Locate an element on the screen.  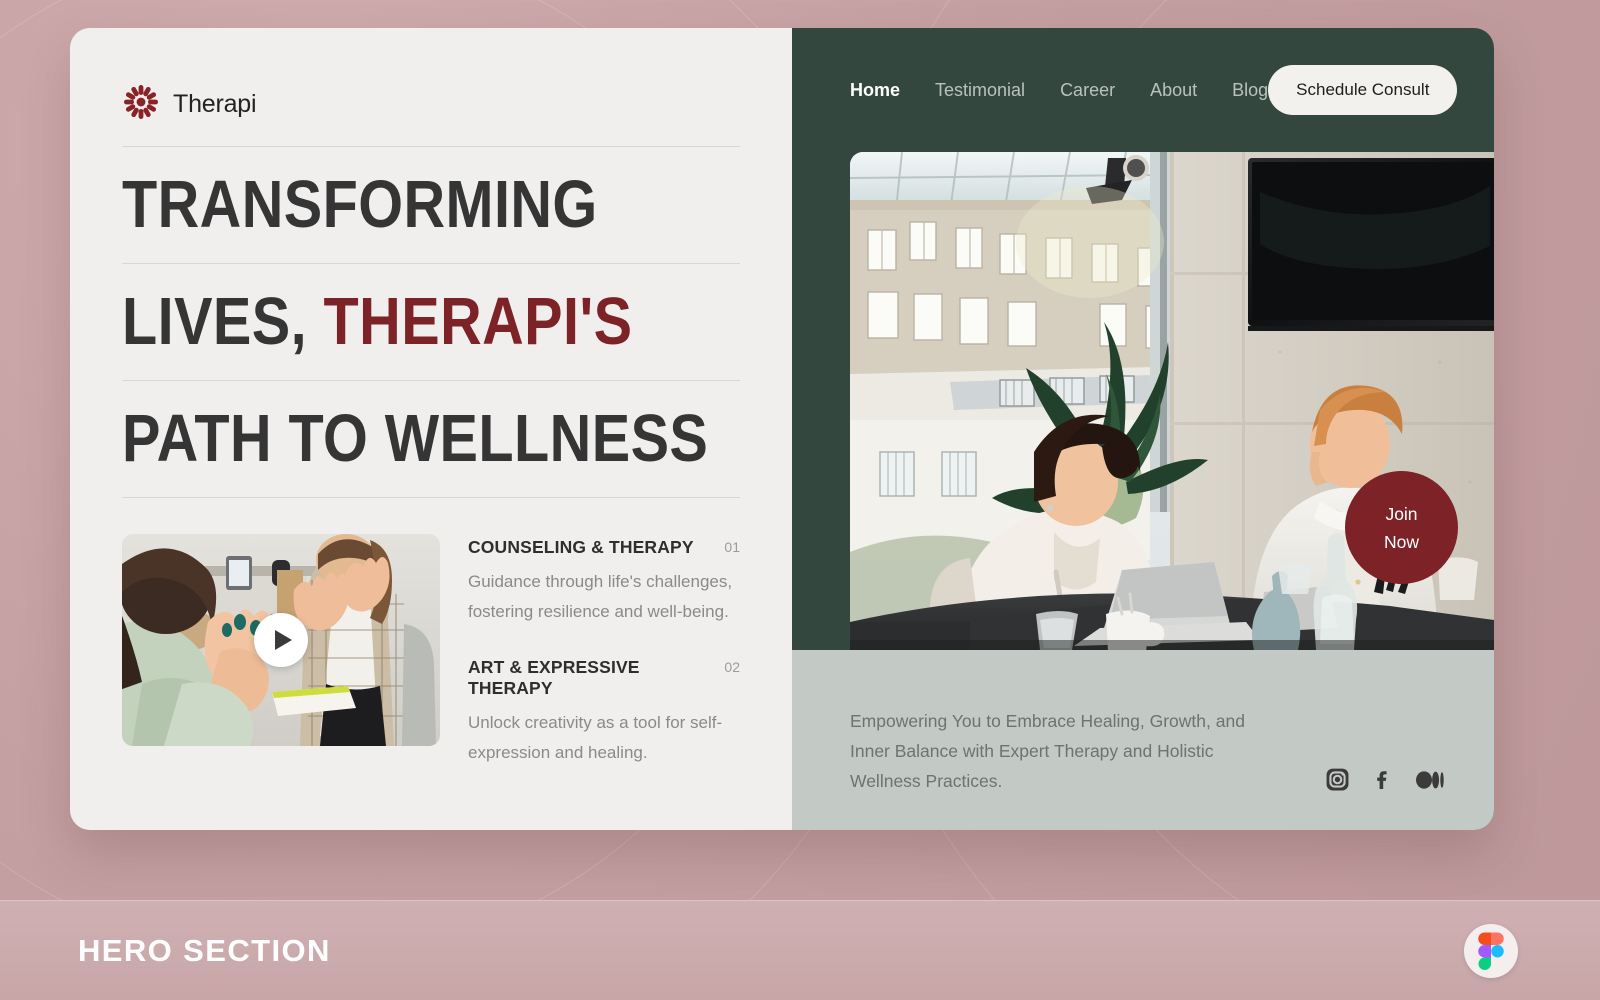
video-thumbnail is located at coordinates (281, 640).